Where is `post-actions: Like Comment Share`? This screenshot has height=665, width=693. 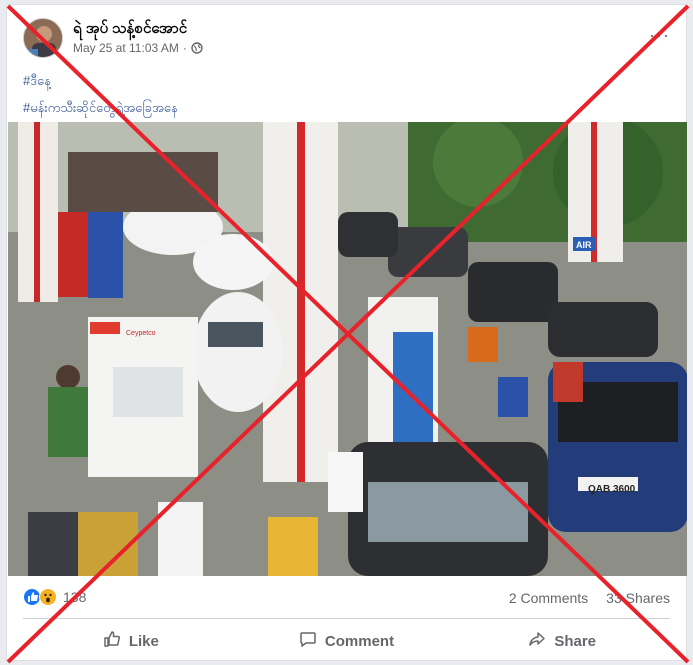
post-actions: Like Comment Share is located at coordinates (346, 641).